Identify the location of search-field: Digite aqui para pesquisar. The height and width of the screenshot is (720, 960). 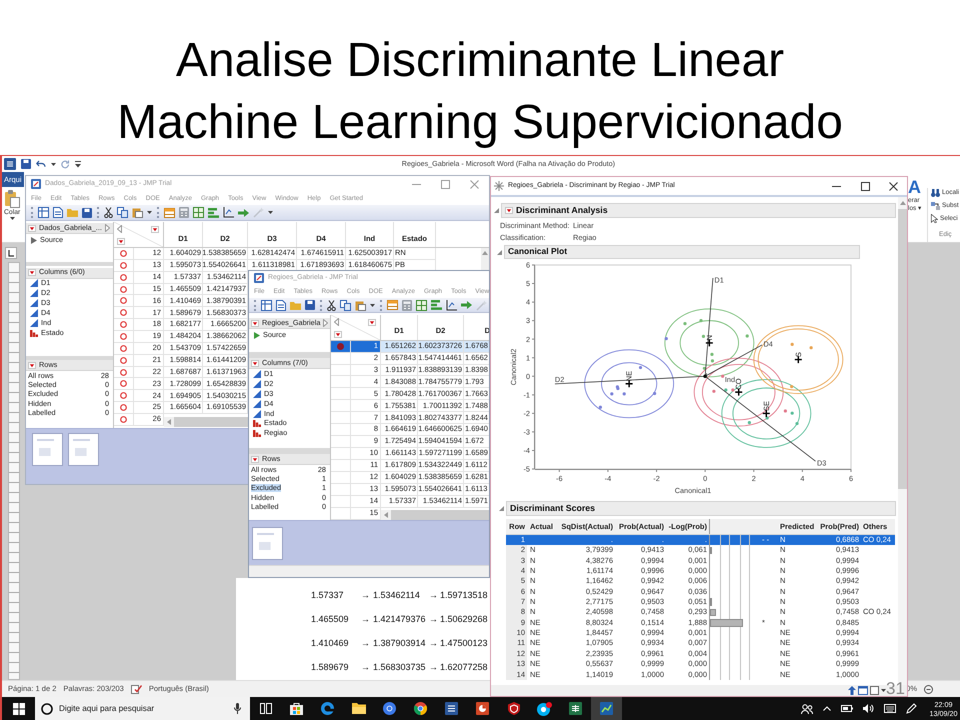
(142, 708).